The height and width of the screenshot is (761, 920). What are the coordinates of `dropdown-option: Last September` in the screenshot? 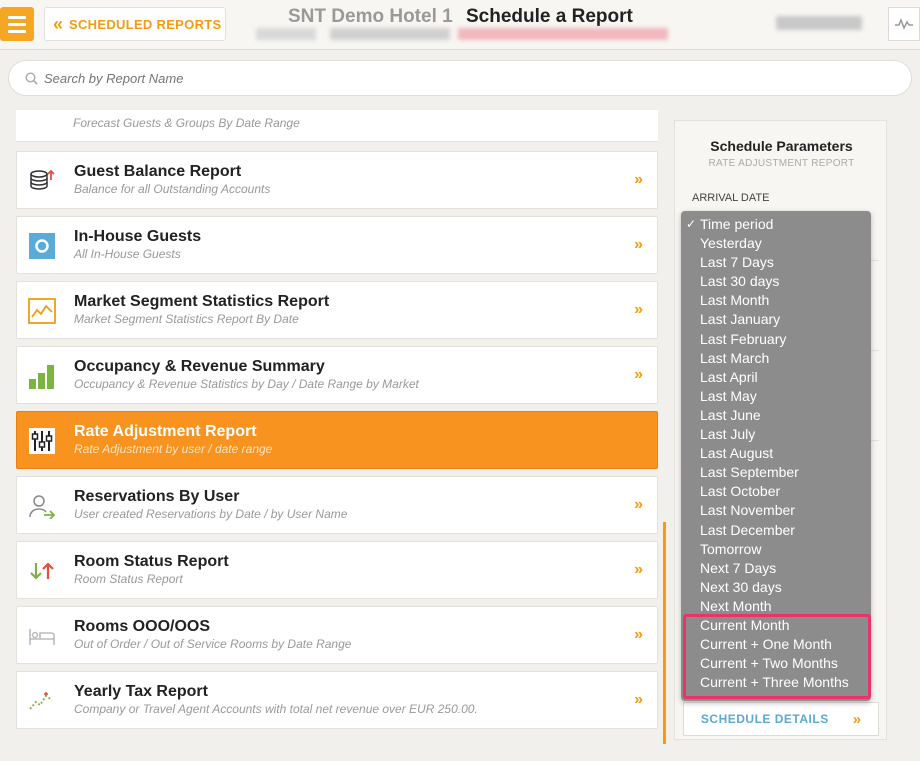 It's located at (776, 472).